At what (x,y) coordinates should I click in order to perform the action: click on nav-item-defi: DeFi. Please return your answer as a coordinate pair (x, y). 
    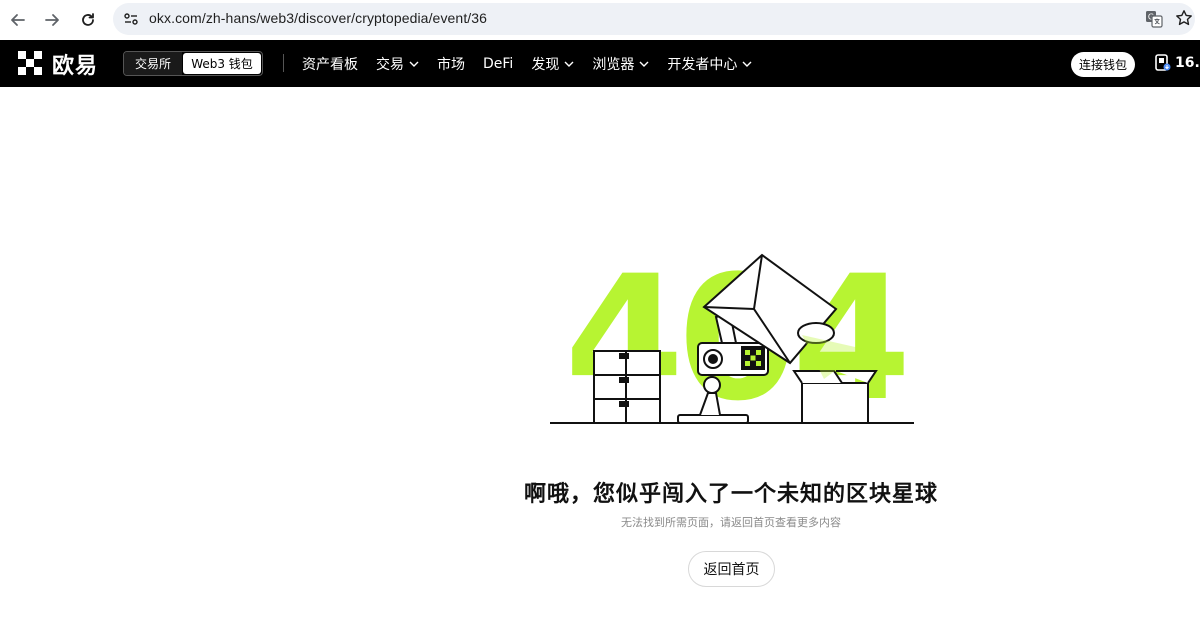
    Looking at the image, I should click on (498, 64).